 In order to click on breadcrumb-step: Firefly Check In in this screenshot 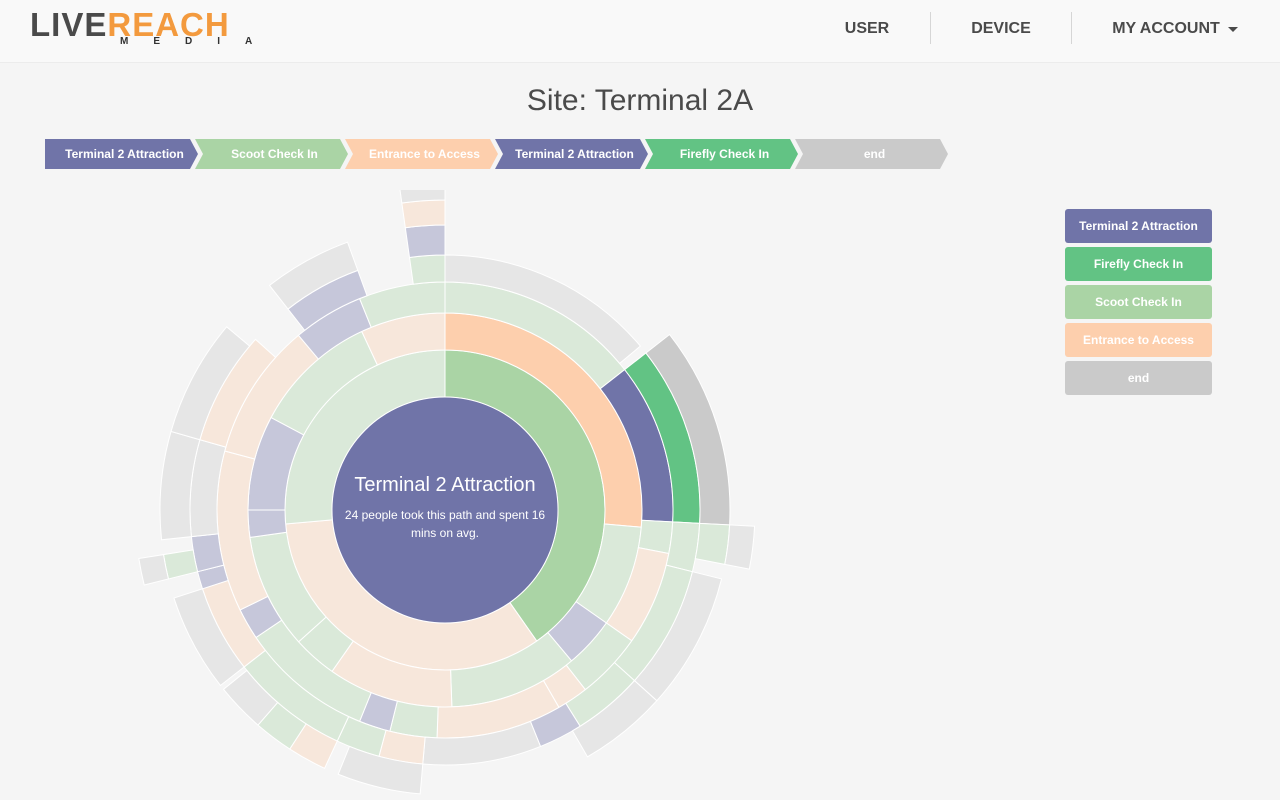, I will do `click(721, 154)`.